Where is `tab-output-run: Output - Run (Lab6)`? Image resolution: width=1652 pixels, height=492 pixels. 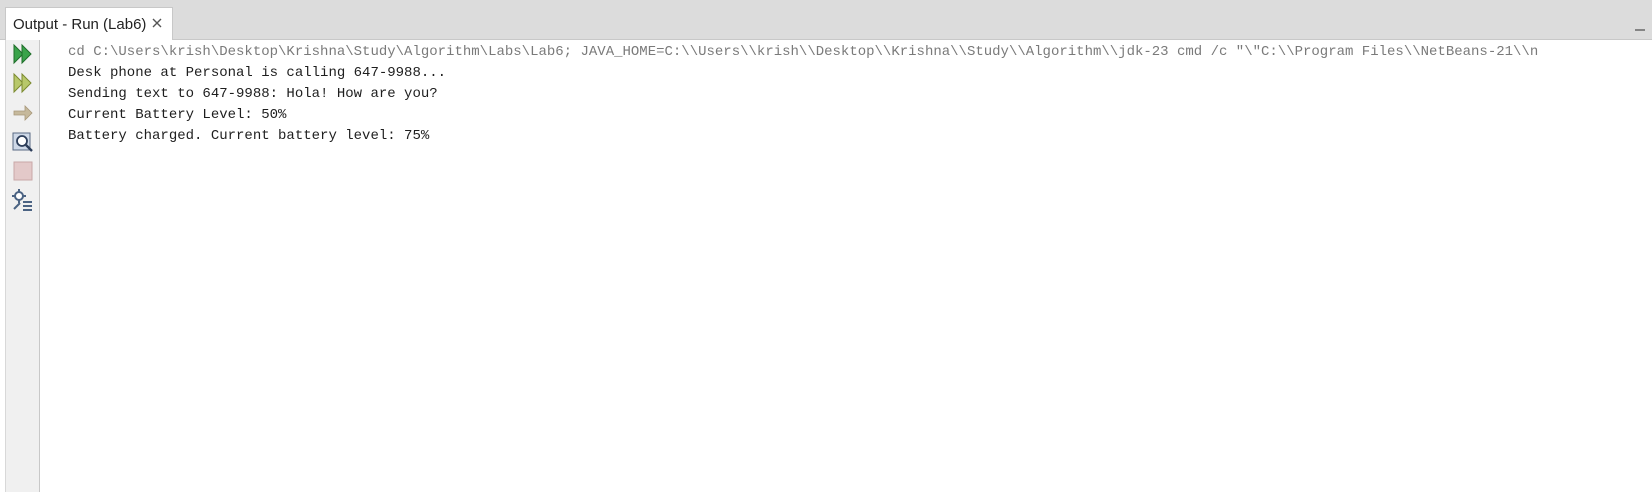 tab-output-run: Output - Run (Lab6) is located at coordinates (89, 24).